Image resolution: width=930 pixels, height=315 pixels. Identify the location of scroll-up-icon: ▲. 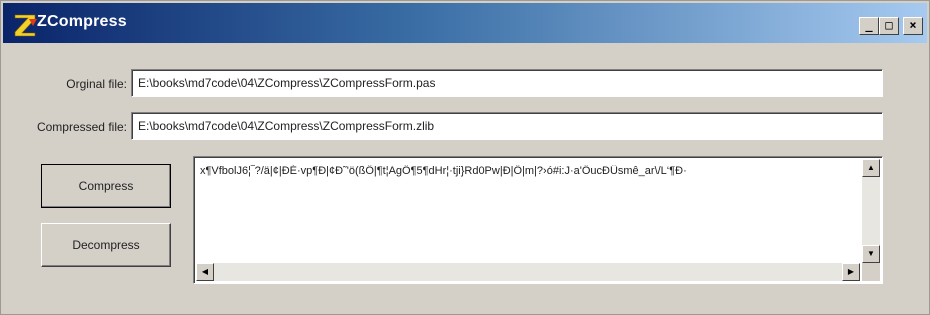
(871, 168).